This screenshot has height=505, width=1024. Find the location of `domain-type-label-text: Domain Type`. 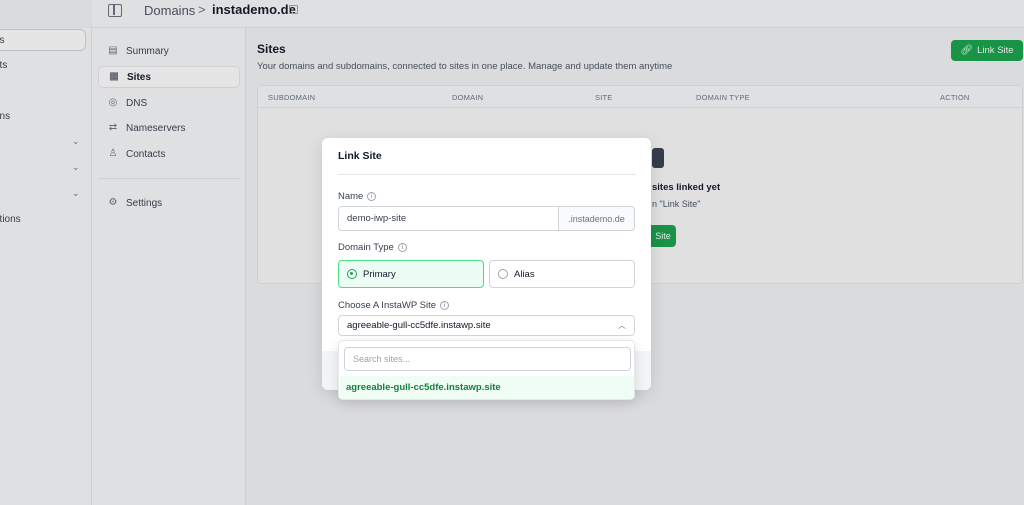

domain-type-label-text: Domain Type is located at coordinates (366, 247).